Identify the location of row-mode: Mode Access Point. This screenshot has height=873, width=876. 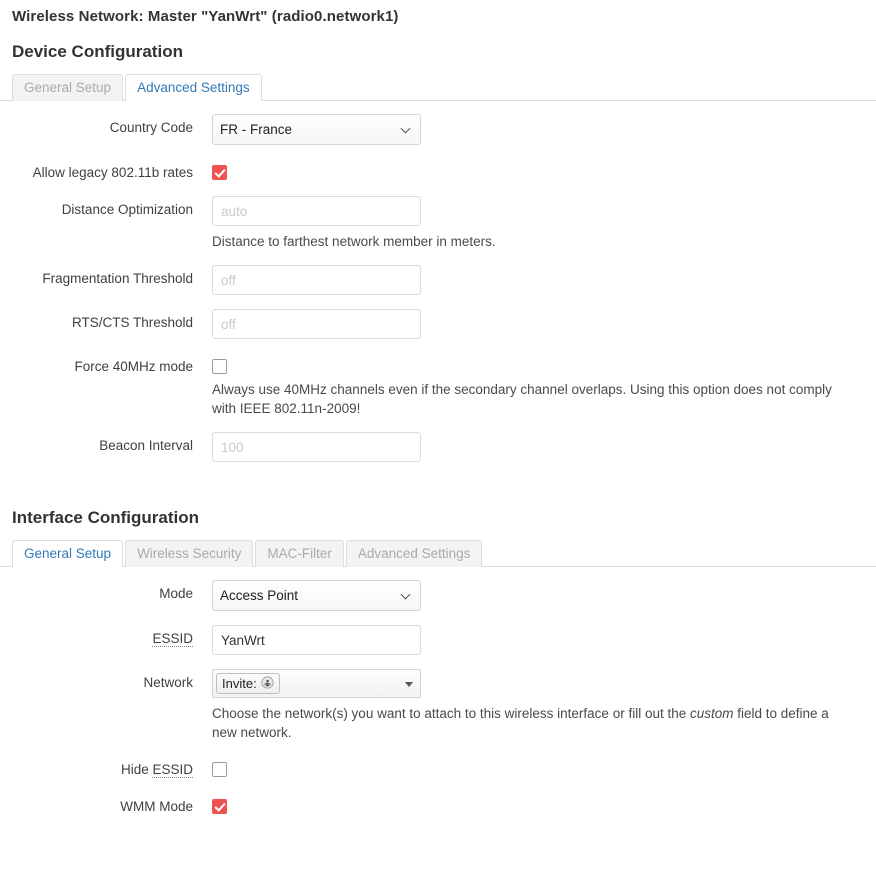
(438, 595).